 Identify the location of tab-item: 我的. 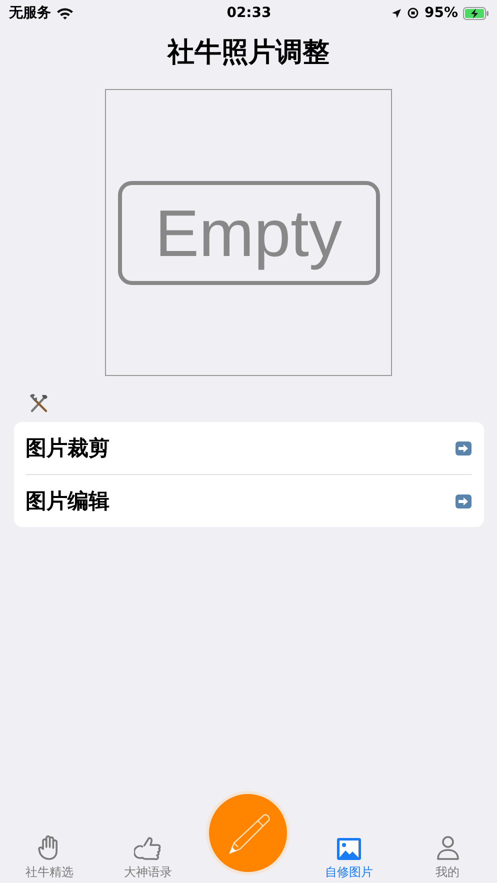
(448, 859).